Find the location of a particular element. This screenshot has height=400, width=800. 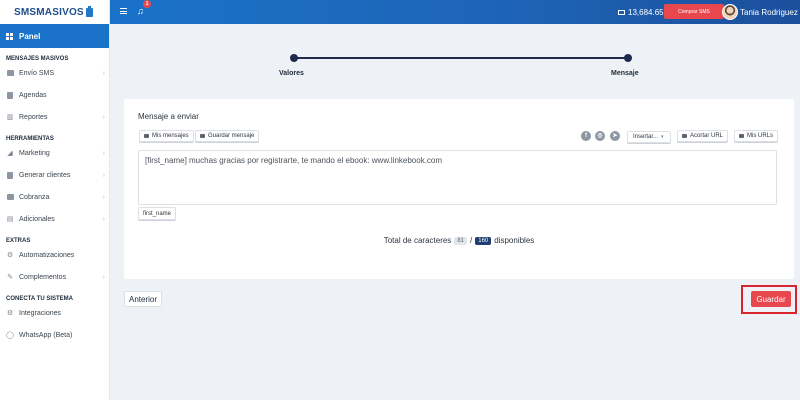

chart-icon: ▥ is located at coordinates (10, 117).